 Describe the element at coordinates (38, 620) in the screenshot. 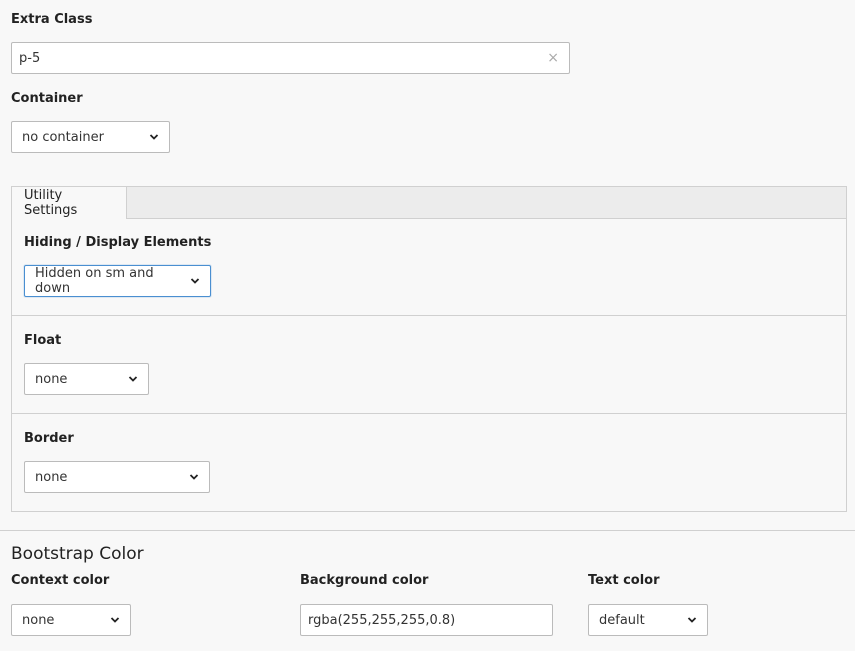

I see `context-color-select-value: none` at that location.